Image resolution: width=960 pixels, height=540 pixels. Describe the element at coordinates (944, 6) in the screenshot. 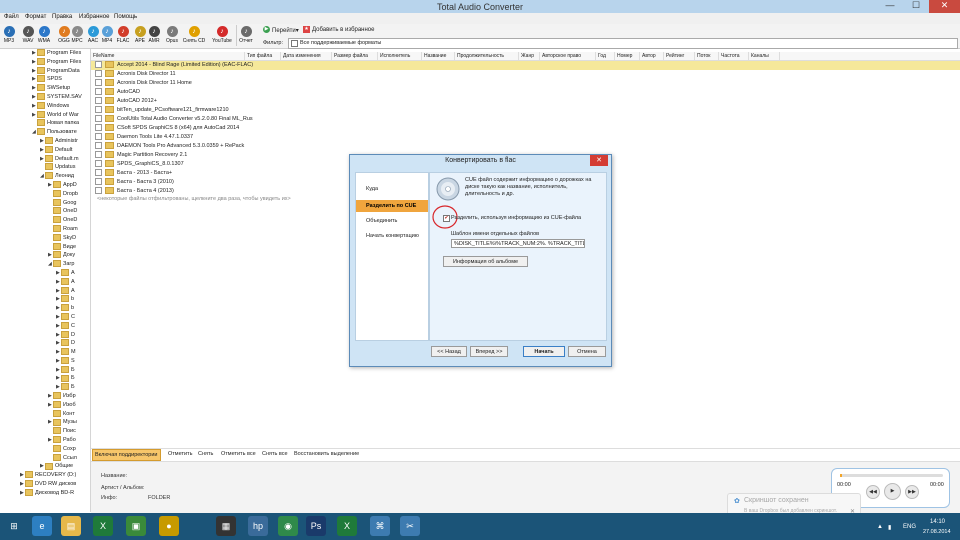

I see `close-button: ✕` at that location.